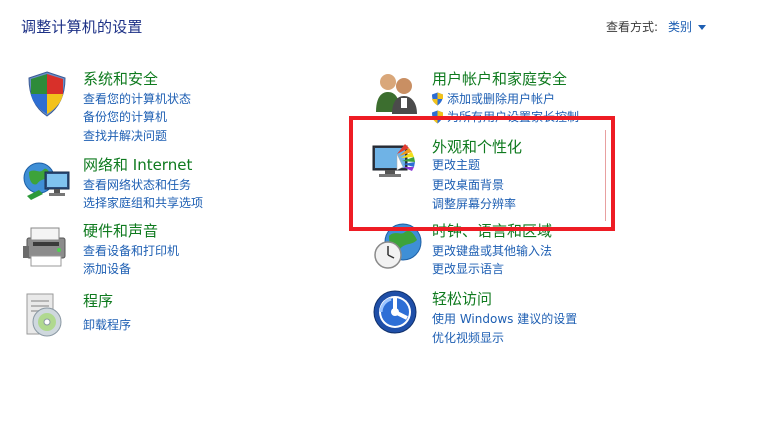  I want to click on programs-disc-icon, so click(47, 316).